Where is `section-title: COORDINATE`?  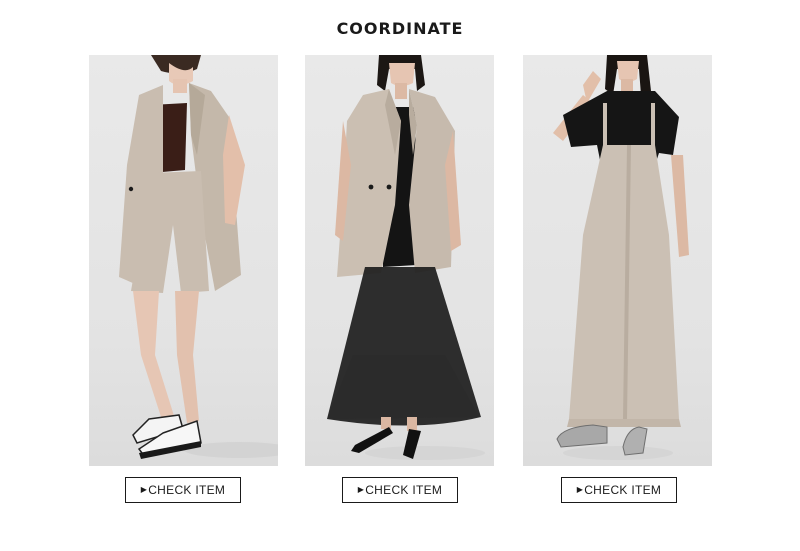 section-title: COORDINATE is located at coordinates (400, 28).